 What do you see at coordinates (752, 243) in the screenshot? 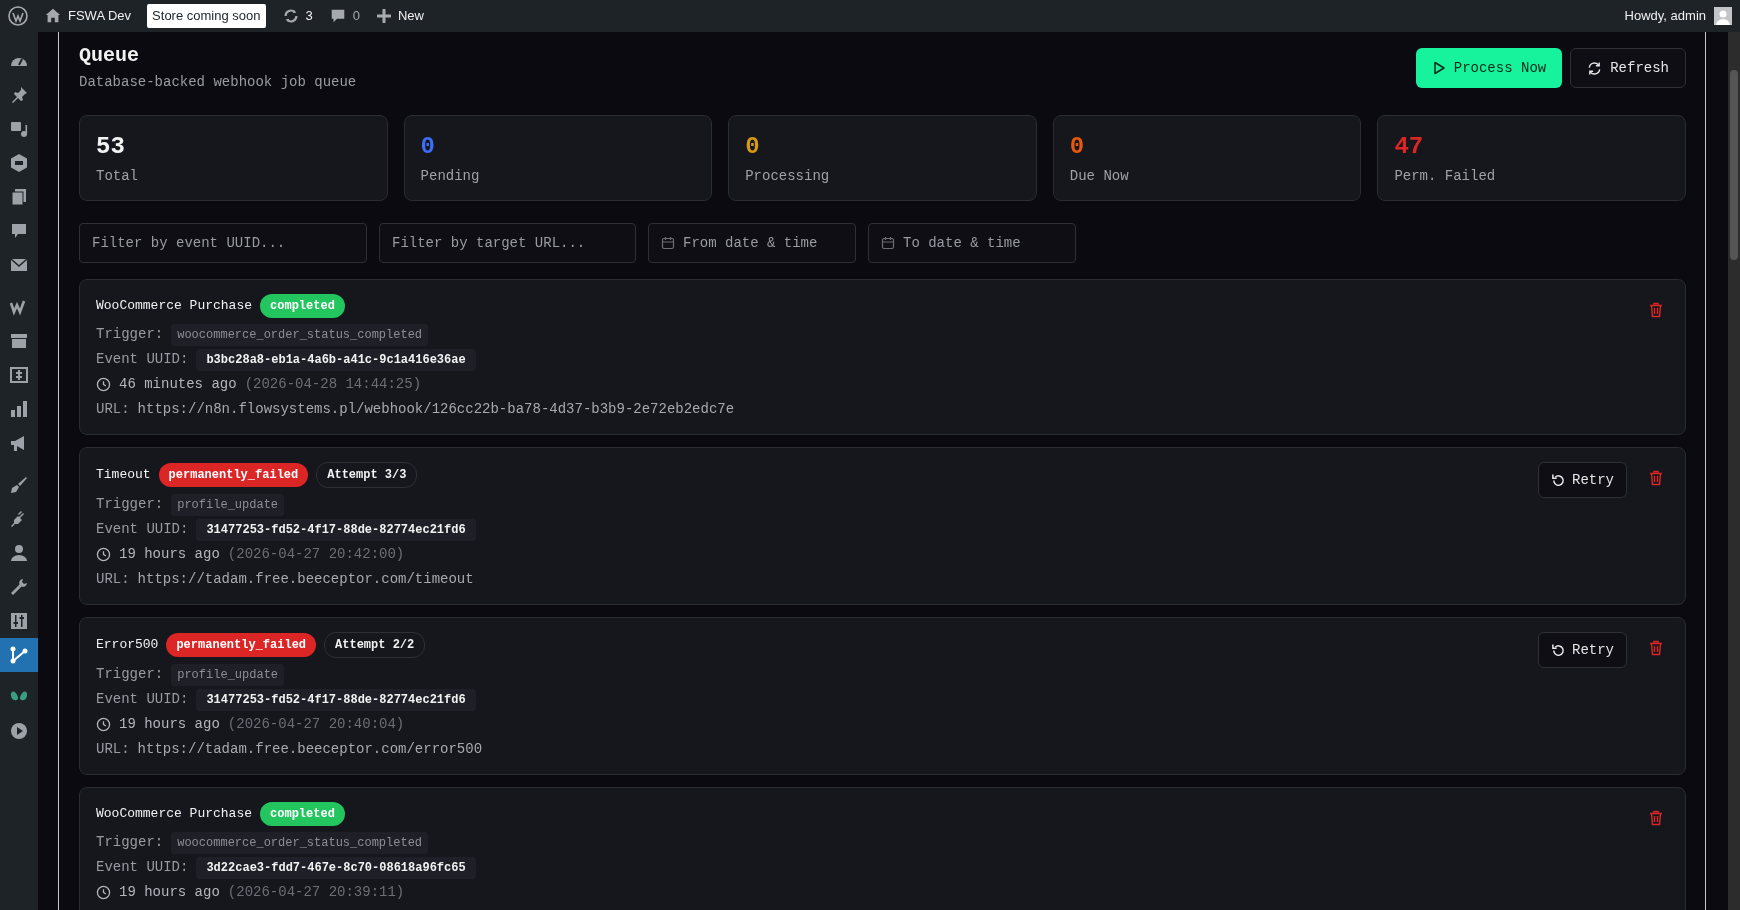
I see `date-field: From date & time` at bounding box center [752, 243].